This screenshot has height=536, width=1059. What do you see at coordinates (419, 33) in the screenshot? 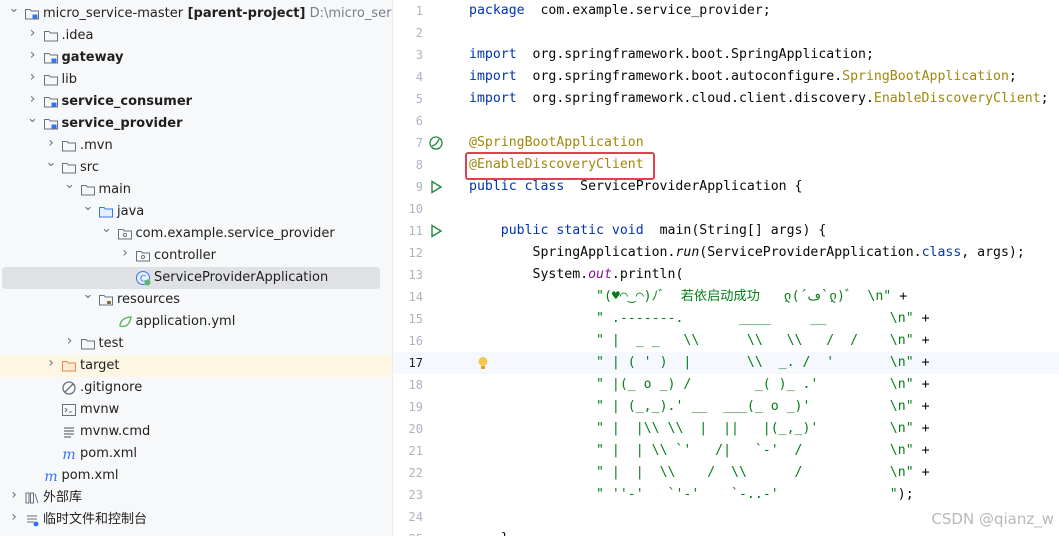
I see `line-number: 2` at bounding box center [419, 33].